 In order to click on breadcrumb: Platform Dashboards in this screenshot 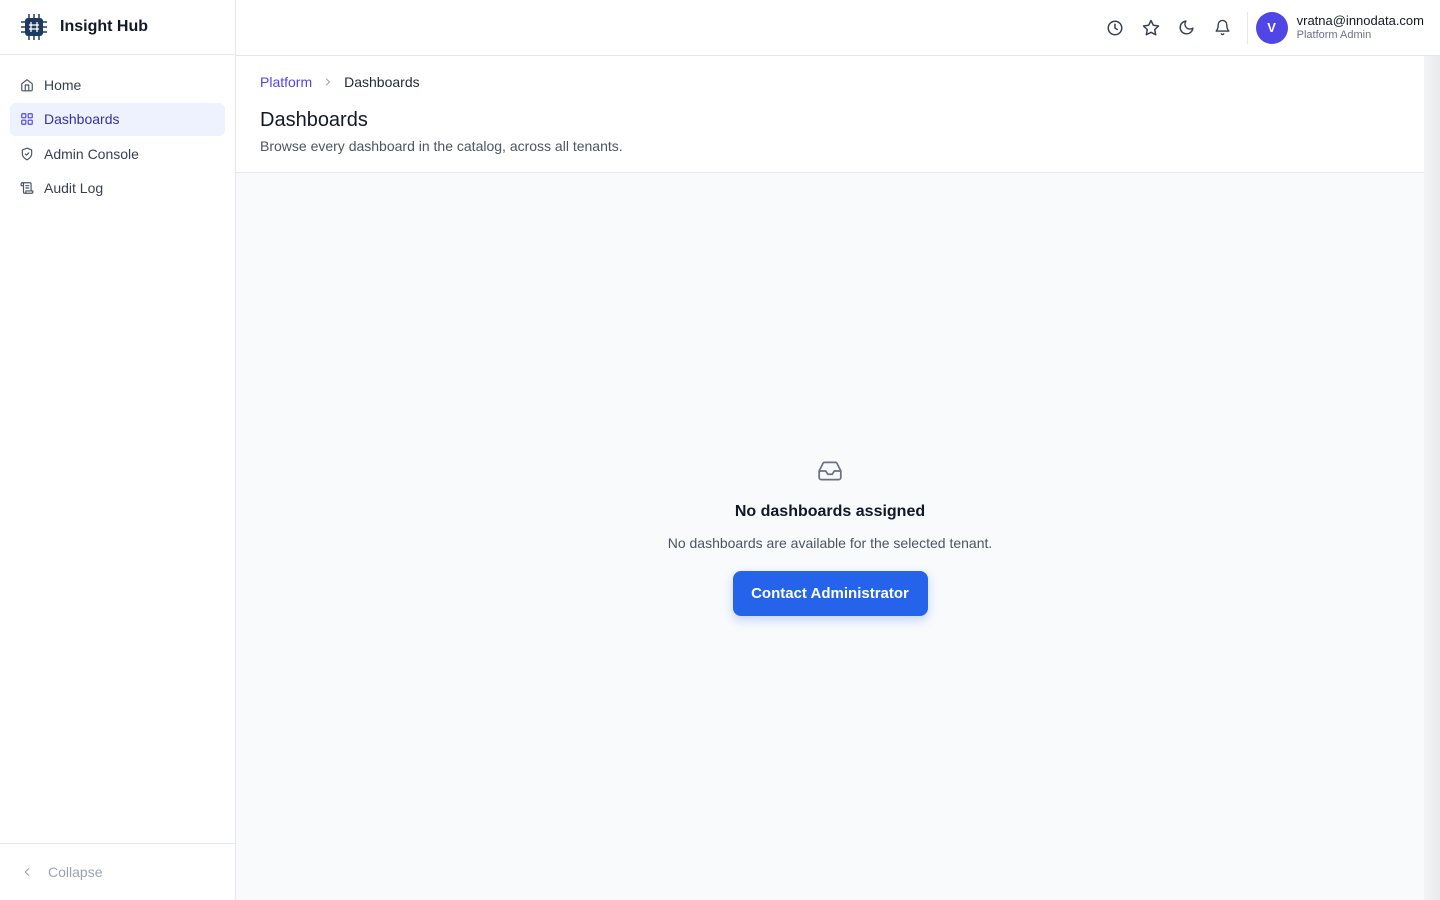, I will do `click(830, 82)`.